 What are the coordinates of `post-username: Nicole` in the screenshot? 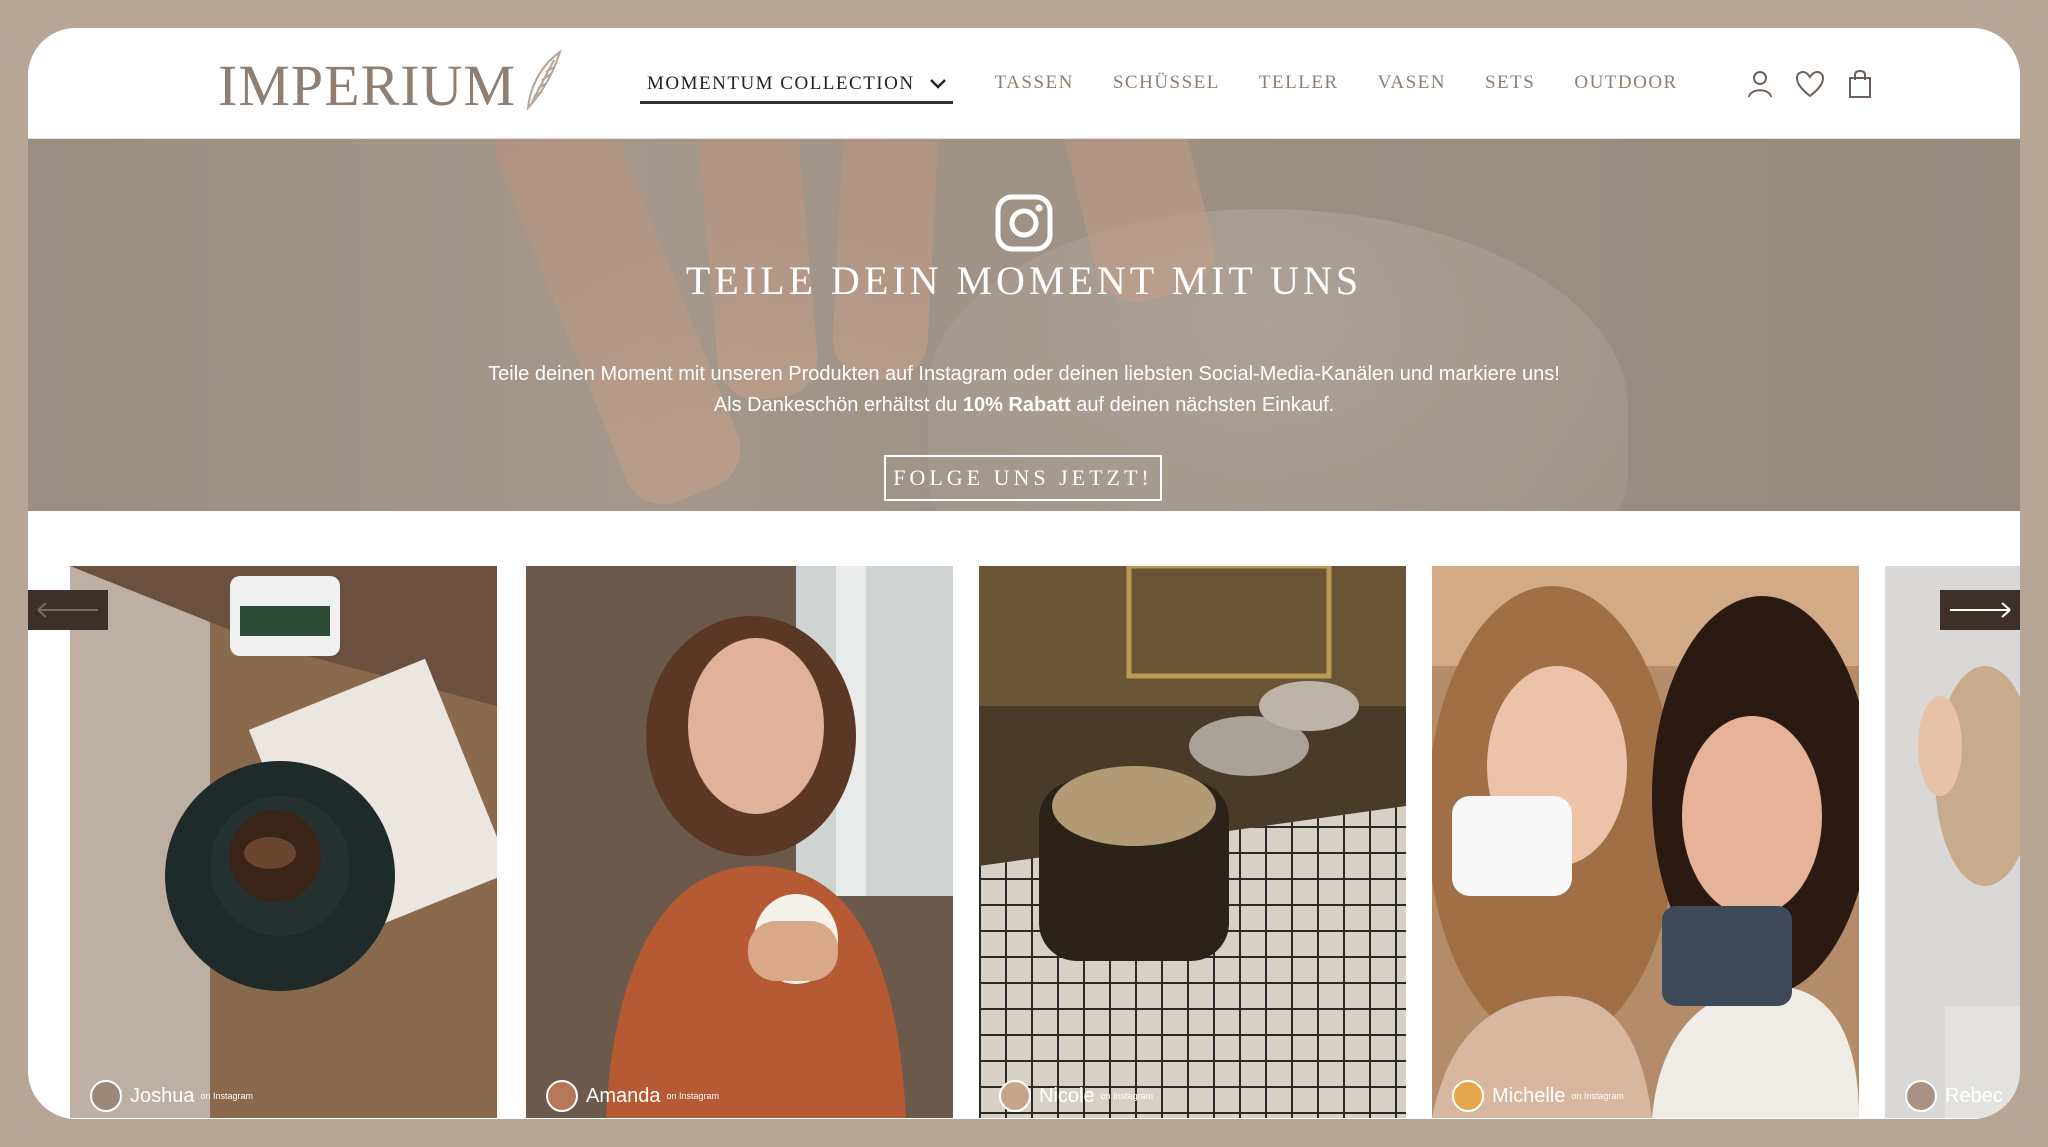 It's located at (1067, 1095).